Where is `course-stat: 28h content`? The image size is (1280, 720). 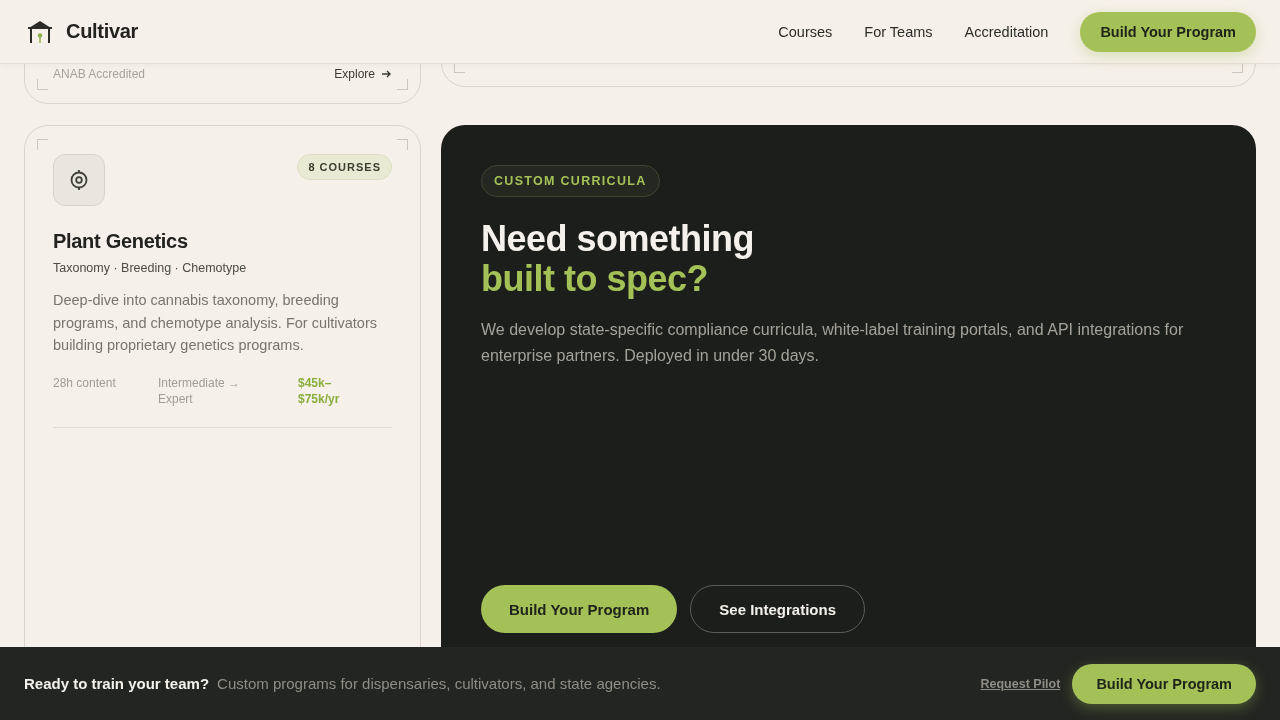
course-stat: 28h content is located at coordinates (85, 383).